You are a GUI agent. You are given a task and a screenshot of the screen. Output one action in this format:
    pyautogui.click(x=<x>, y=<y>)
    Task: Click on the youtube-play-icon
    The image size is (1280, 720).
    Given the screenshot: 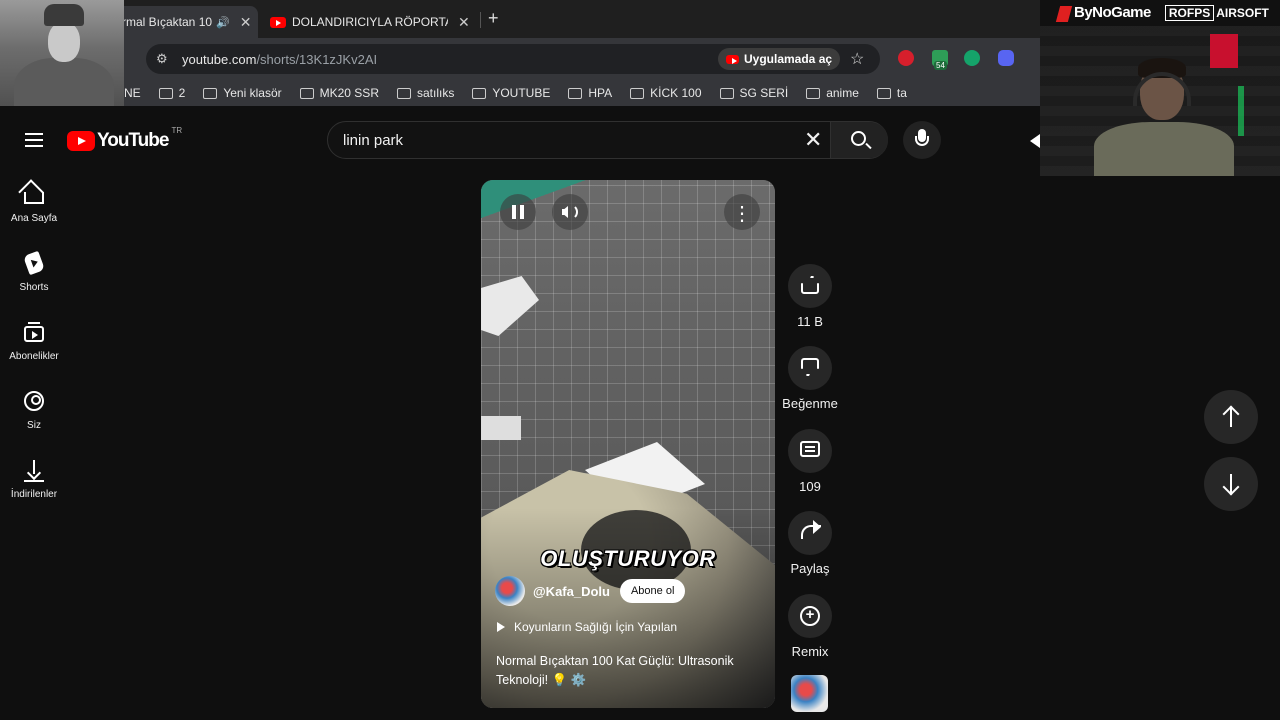 What is the action you would take?
    pyautogui.click(x=81, y=141)
    